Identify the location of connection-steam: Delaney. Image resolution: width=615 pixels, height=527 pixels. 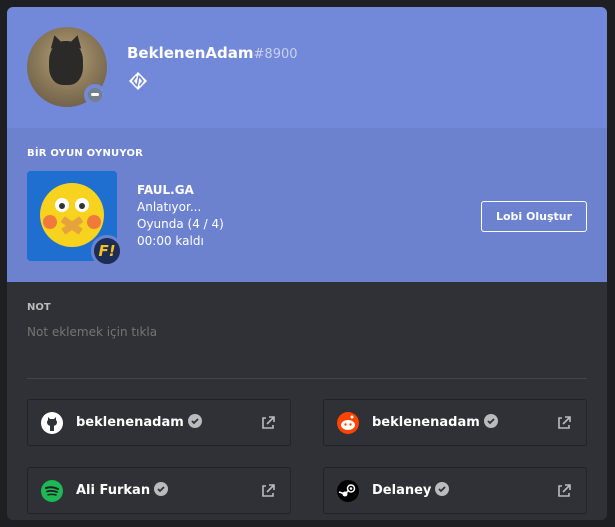
(455, 490).